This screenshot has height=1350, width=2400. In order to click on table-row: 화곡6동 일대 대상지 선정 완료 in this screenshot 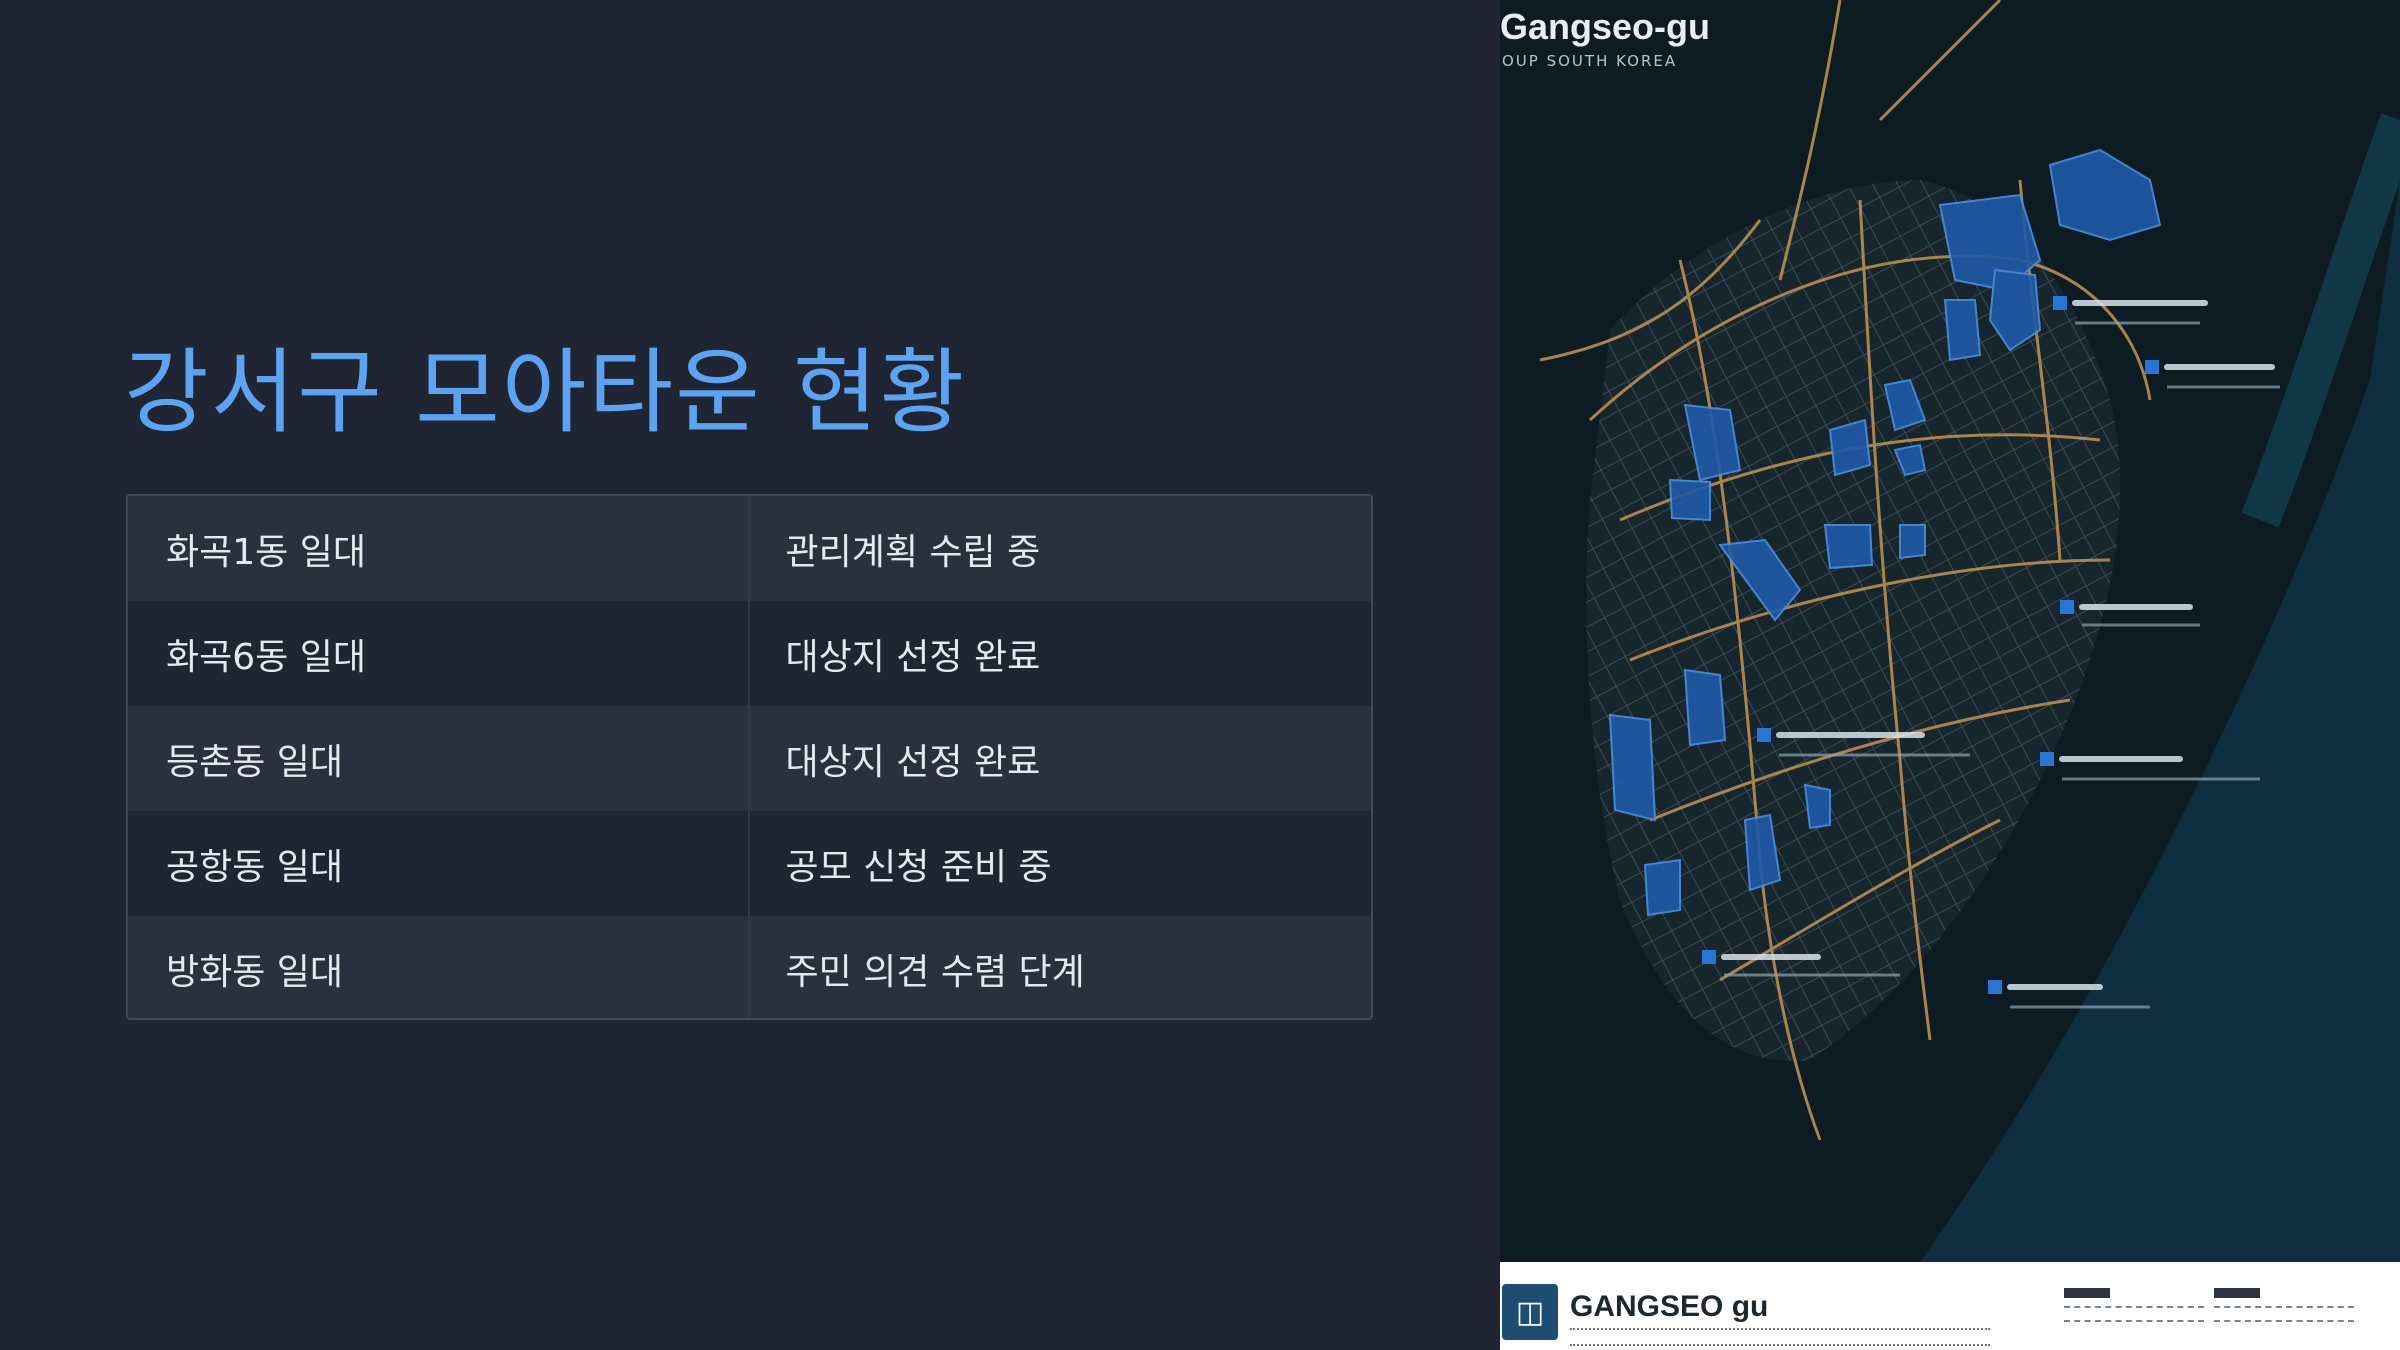, I will do `click(749, 653)`.